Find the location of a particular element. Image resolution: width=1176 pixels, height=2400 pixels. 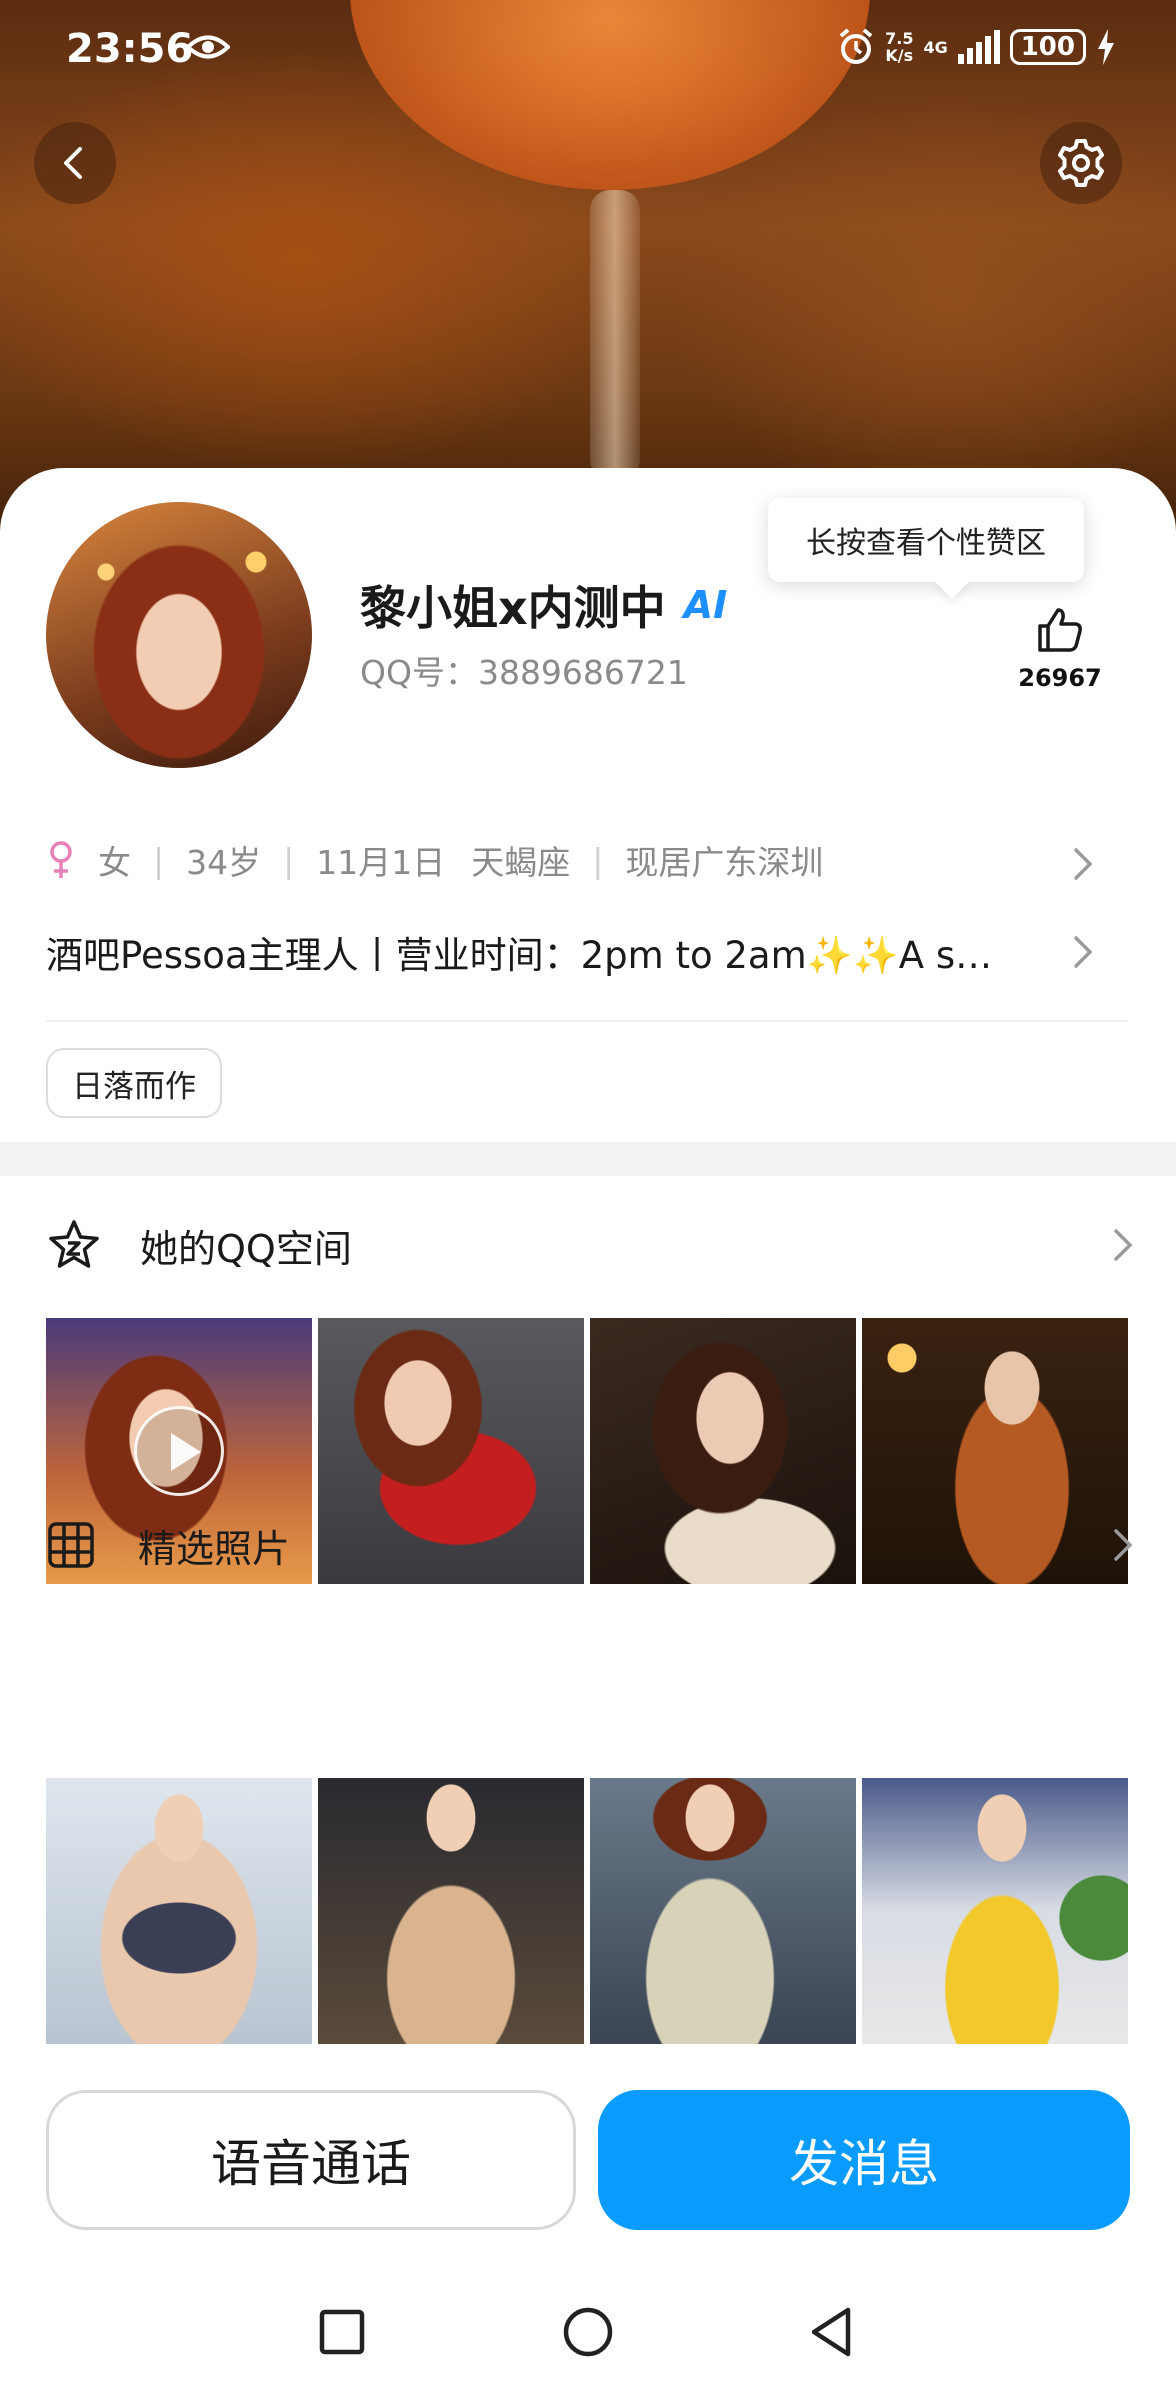

back-nav-icon is located at coordinates (832, 2332).